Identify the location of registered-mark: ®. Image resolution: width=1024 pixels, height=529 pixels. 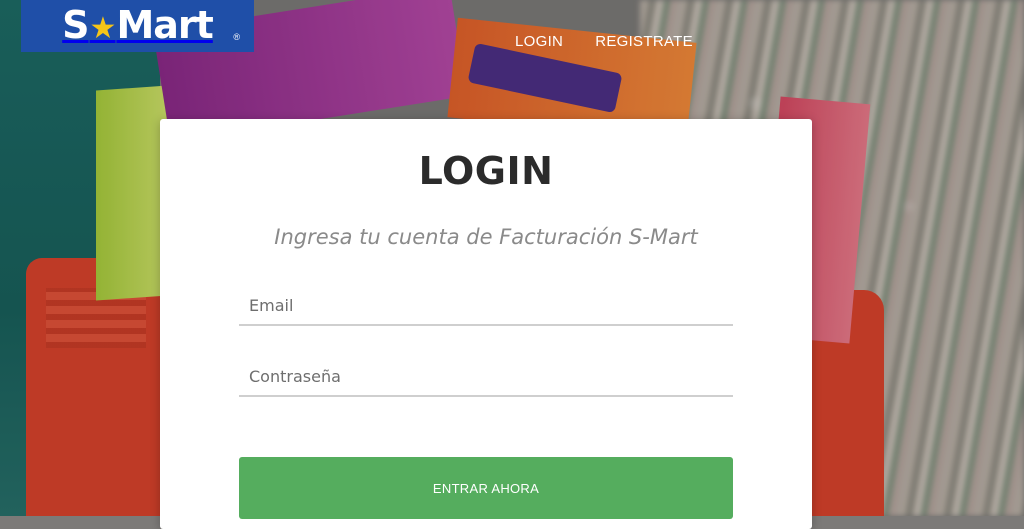
(236, 37).